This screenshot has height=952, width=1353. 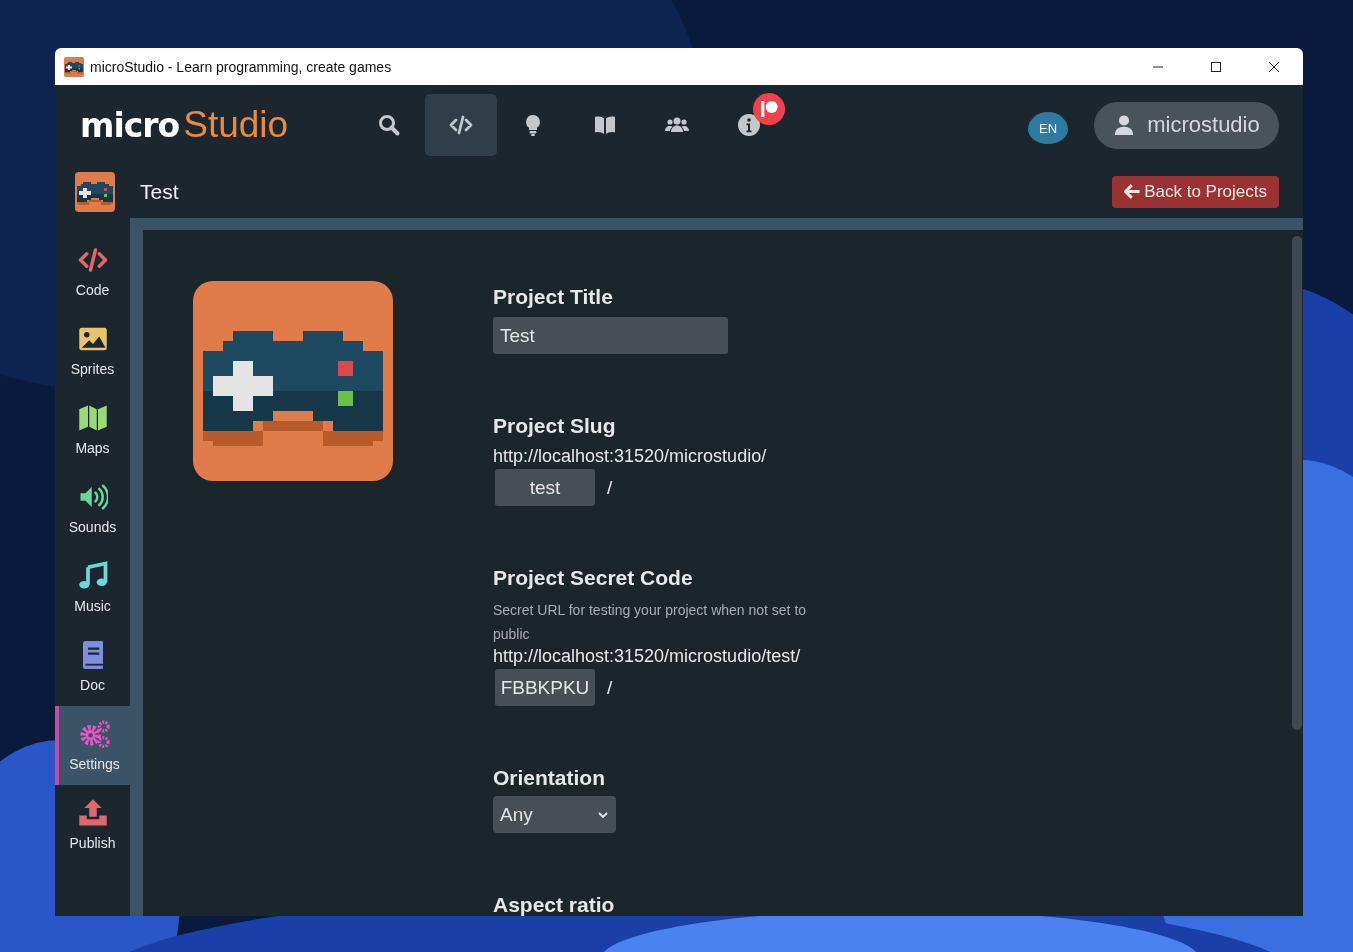 What do you see at coordinates (1133, 191) in the screenshot?
I see `arrow-left-icon` at bounding box center [1133, 191].